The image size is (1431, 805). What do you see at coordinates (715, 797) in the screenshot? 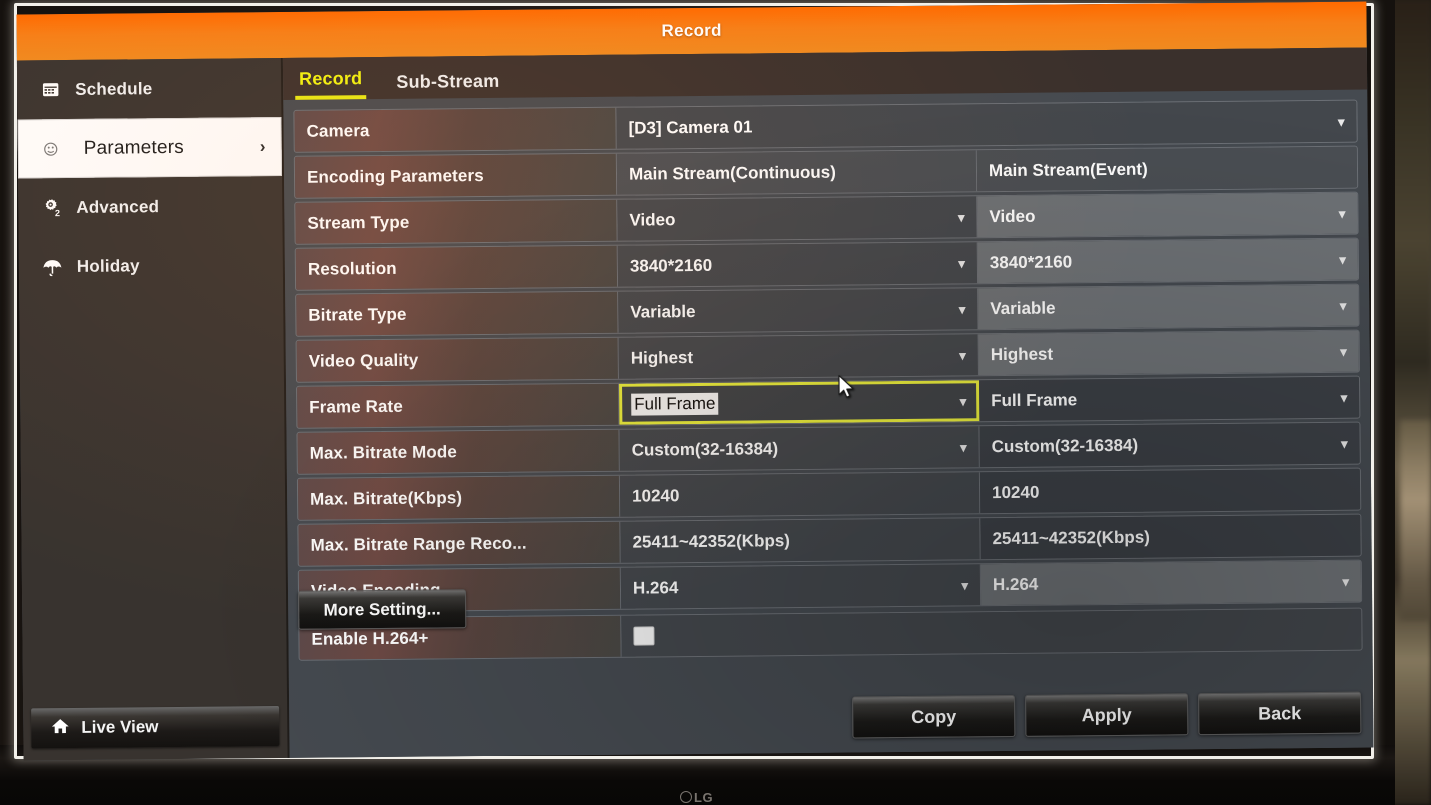
I see `lg-logo: LG` at bounding box center [715, 797].